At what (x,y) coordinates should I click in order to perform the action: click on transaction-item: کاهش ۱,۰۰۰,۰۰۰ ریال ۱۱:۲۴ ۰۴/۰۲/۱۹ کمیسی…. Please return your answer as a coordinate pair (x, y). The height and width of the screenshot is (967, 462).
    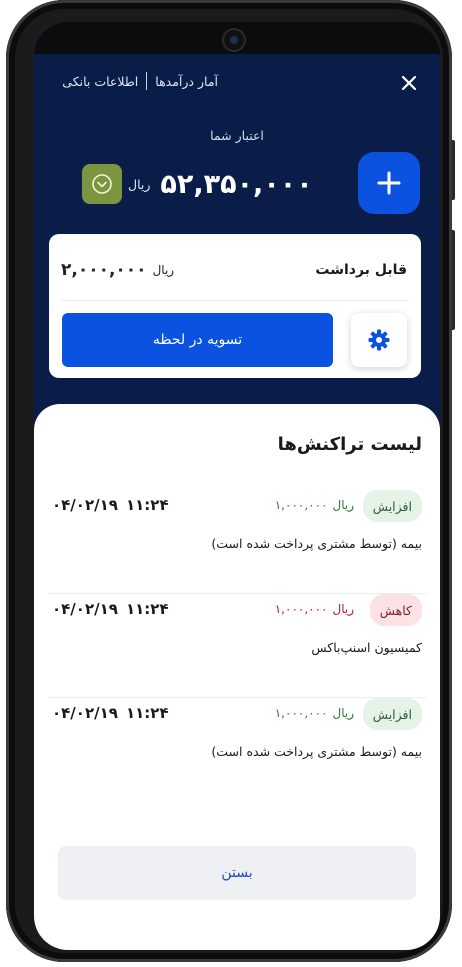
    Looking at the image, I should click on (237, 646).